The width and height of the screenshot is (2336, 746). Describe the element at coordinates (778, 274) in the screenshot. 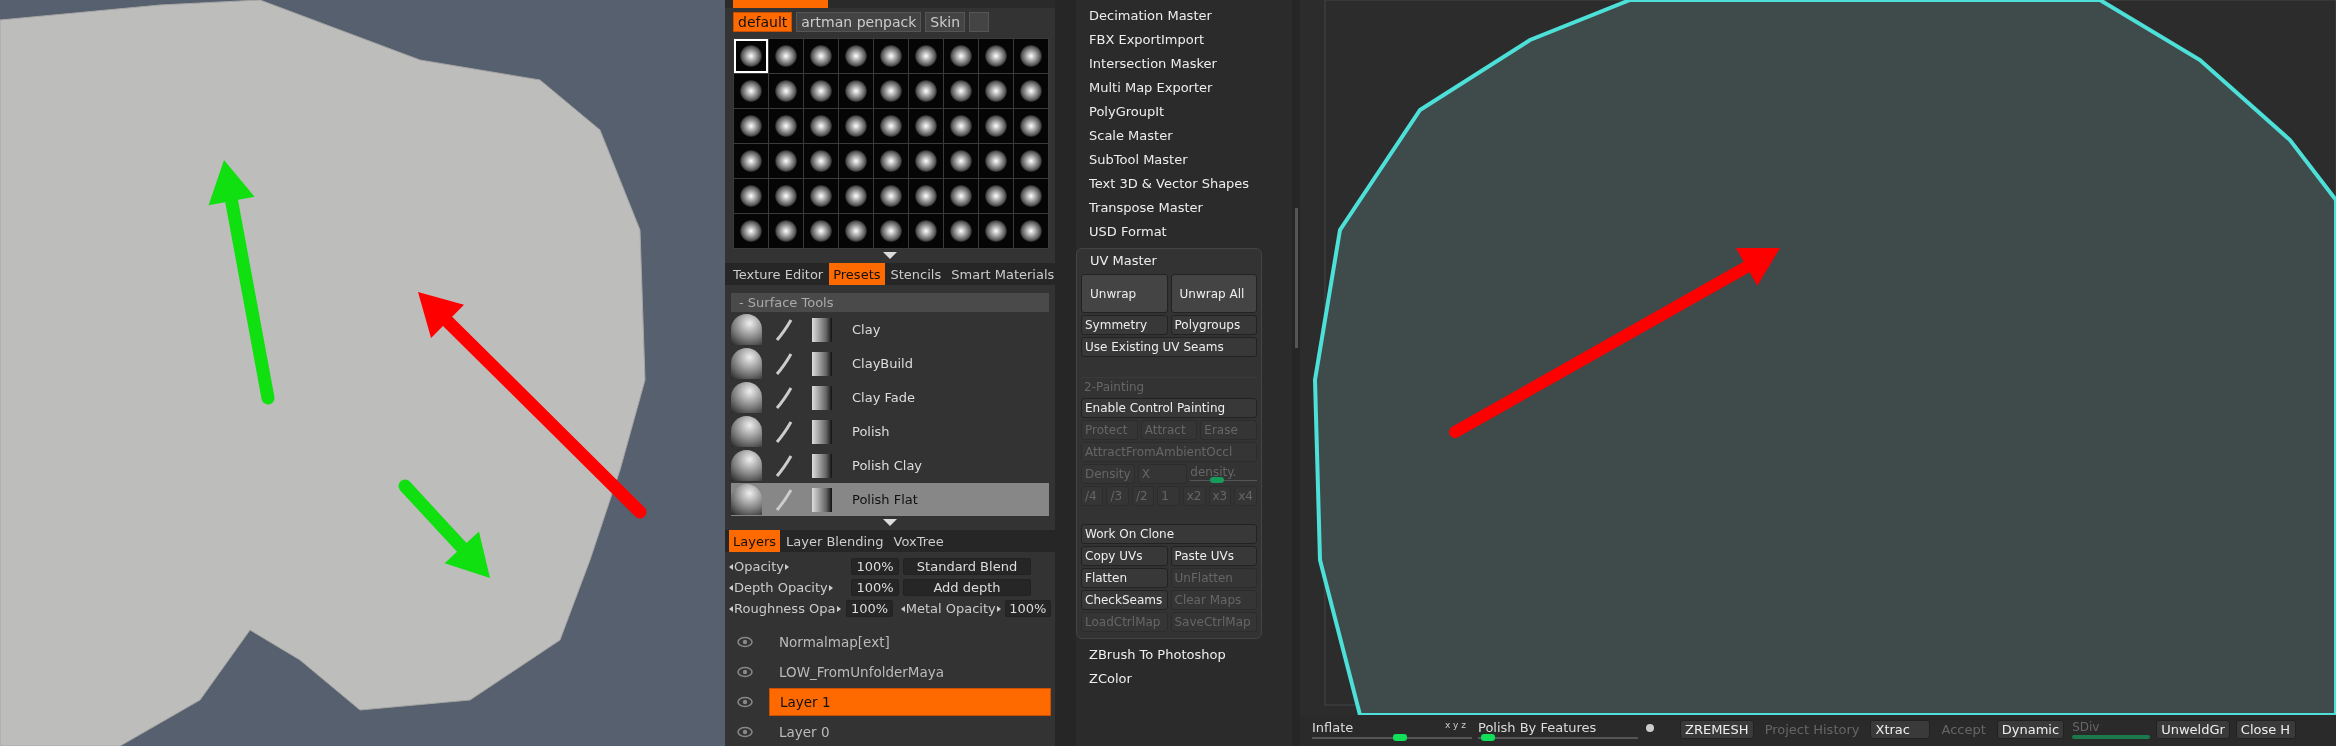

I see `panel-tab: Texture Editor` at that location.